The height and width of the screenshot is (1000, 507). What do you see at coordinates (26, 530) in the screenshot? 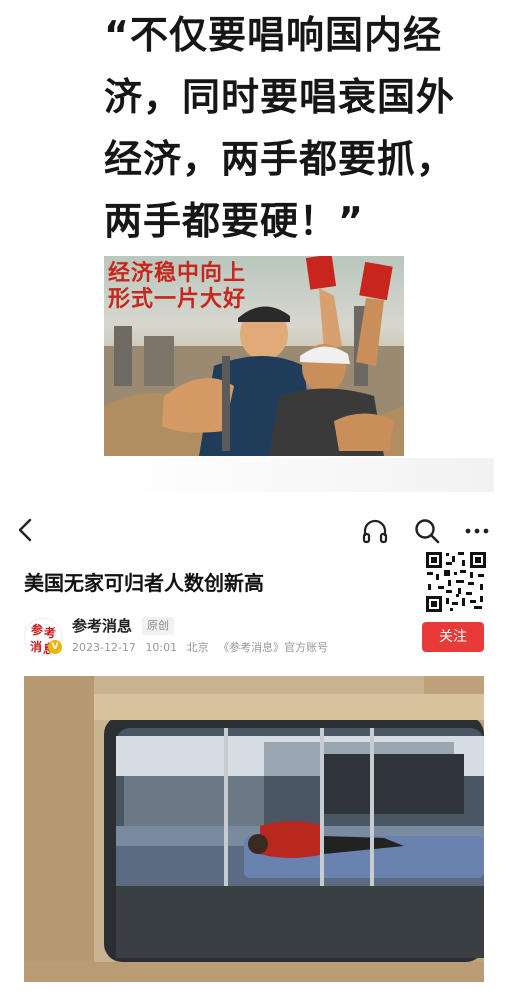
I see `chevron-left-icon` at bounding box center [26, 530].